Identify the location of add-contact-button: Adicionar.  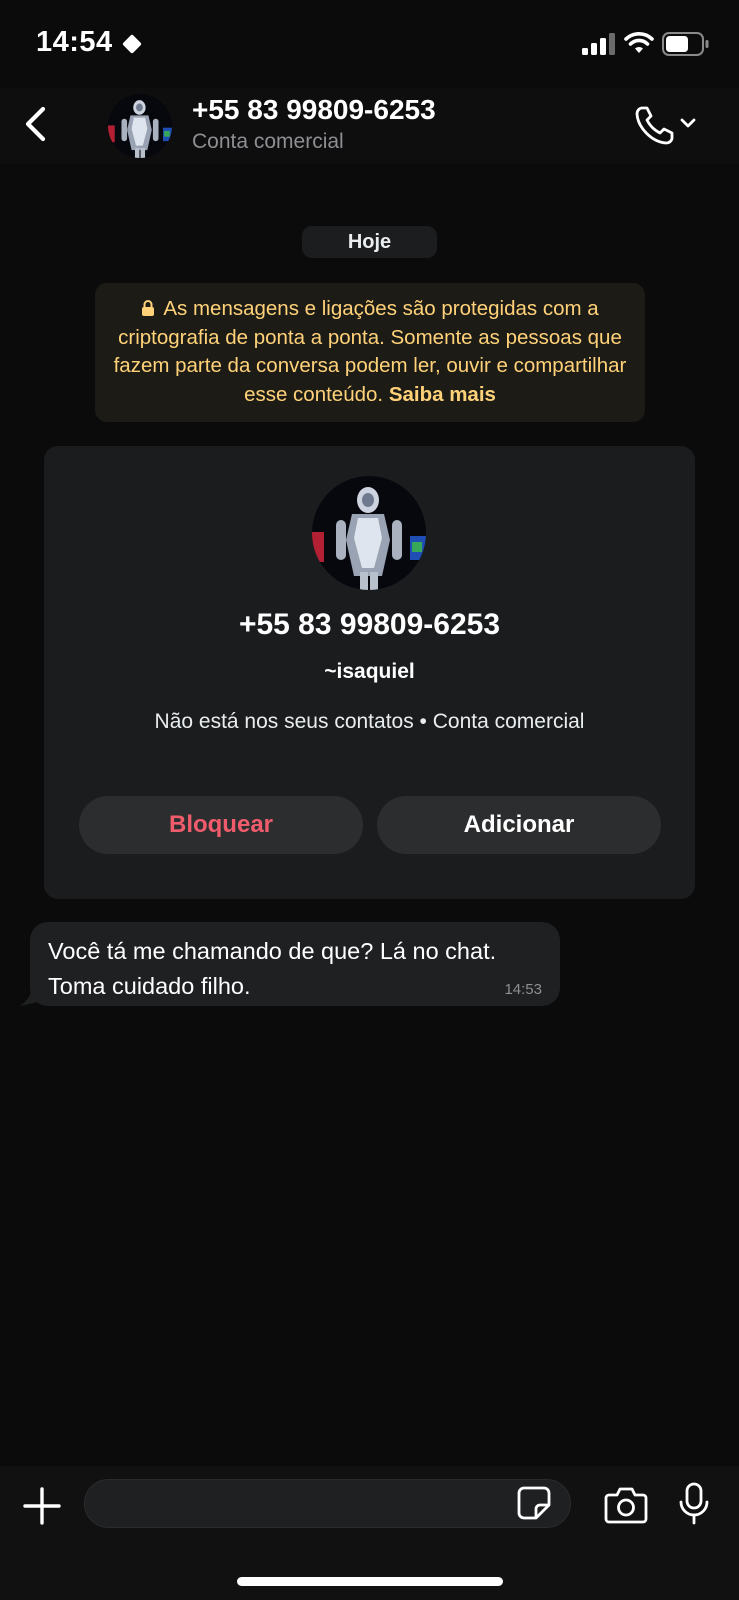
(519, 825).